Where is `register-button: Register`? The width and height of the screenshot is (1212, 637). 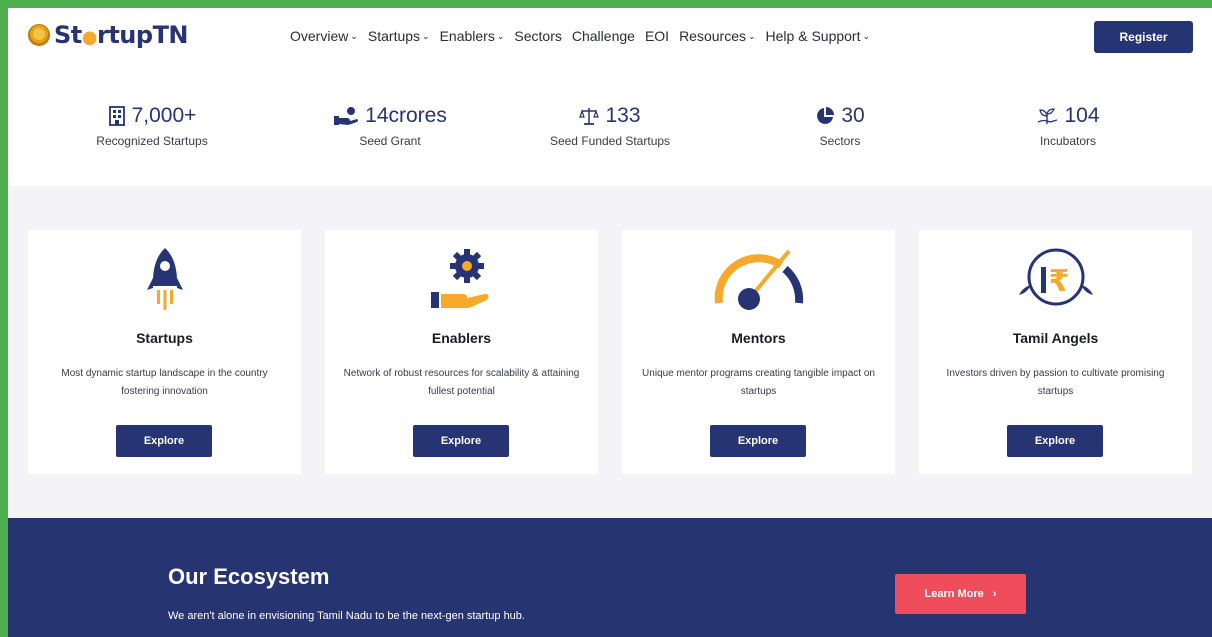 register-button: Register is located at coordinates (1143, 37).